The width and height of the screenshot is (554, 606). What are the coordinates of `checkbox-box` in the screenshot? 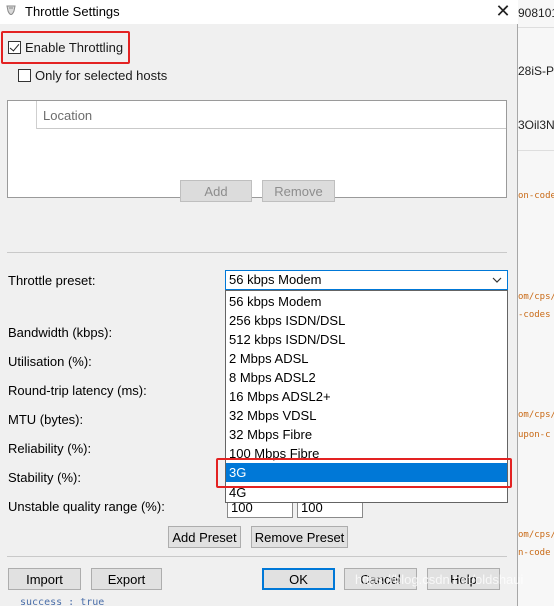 It's located at (24, 75).